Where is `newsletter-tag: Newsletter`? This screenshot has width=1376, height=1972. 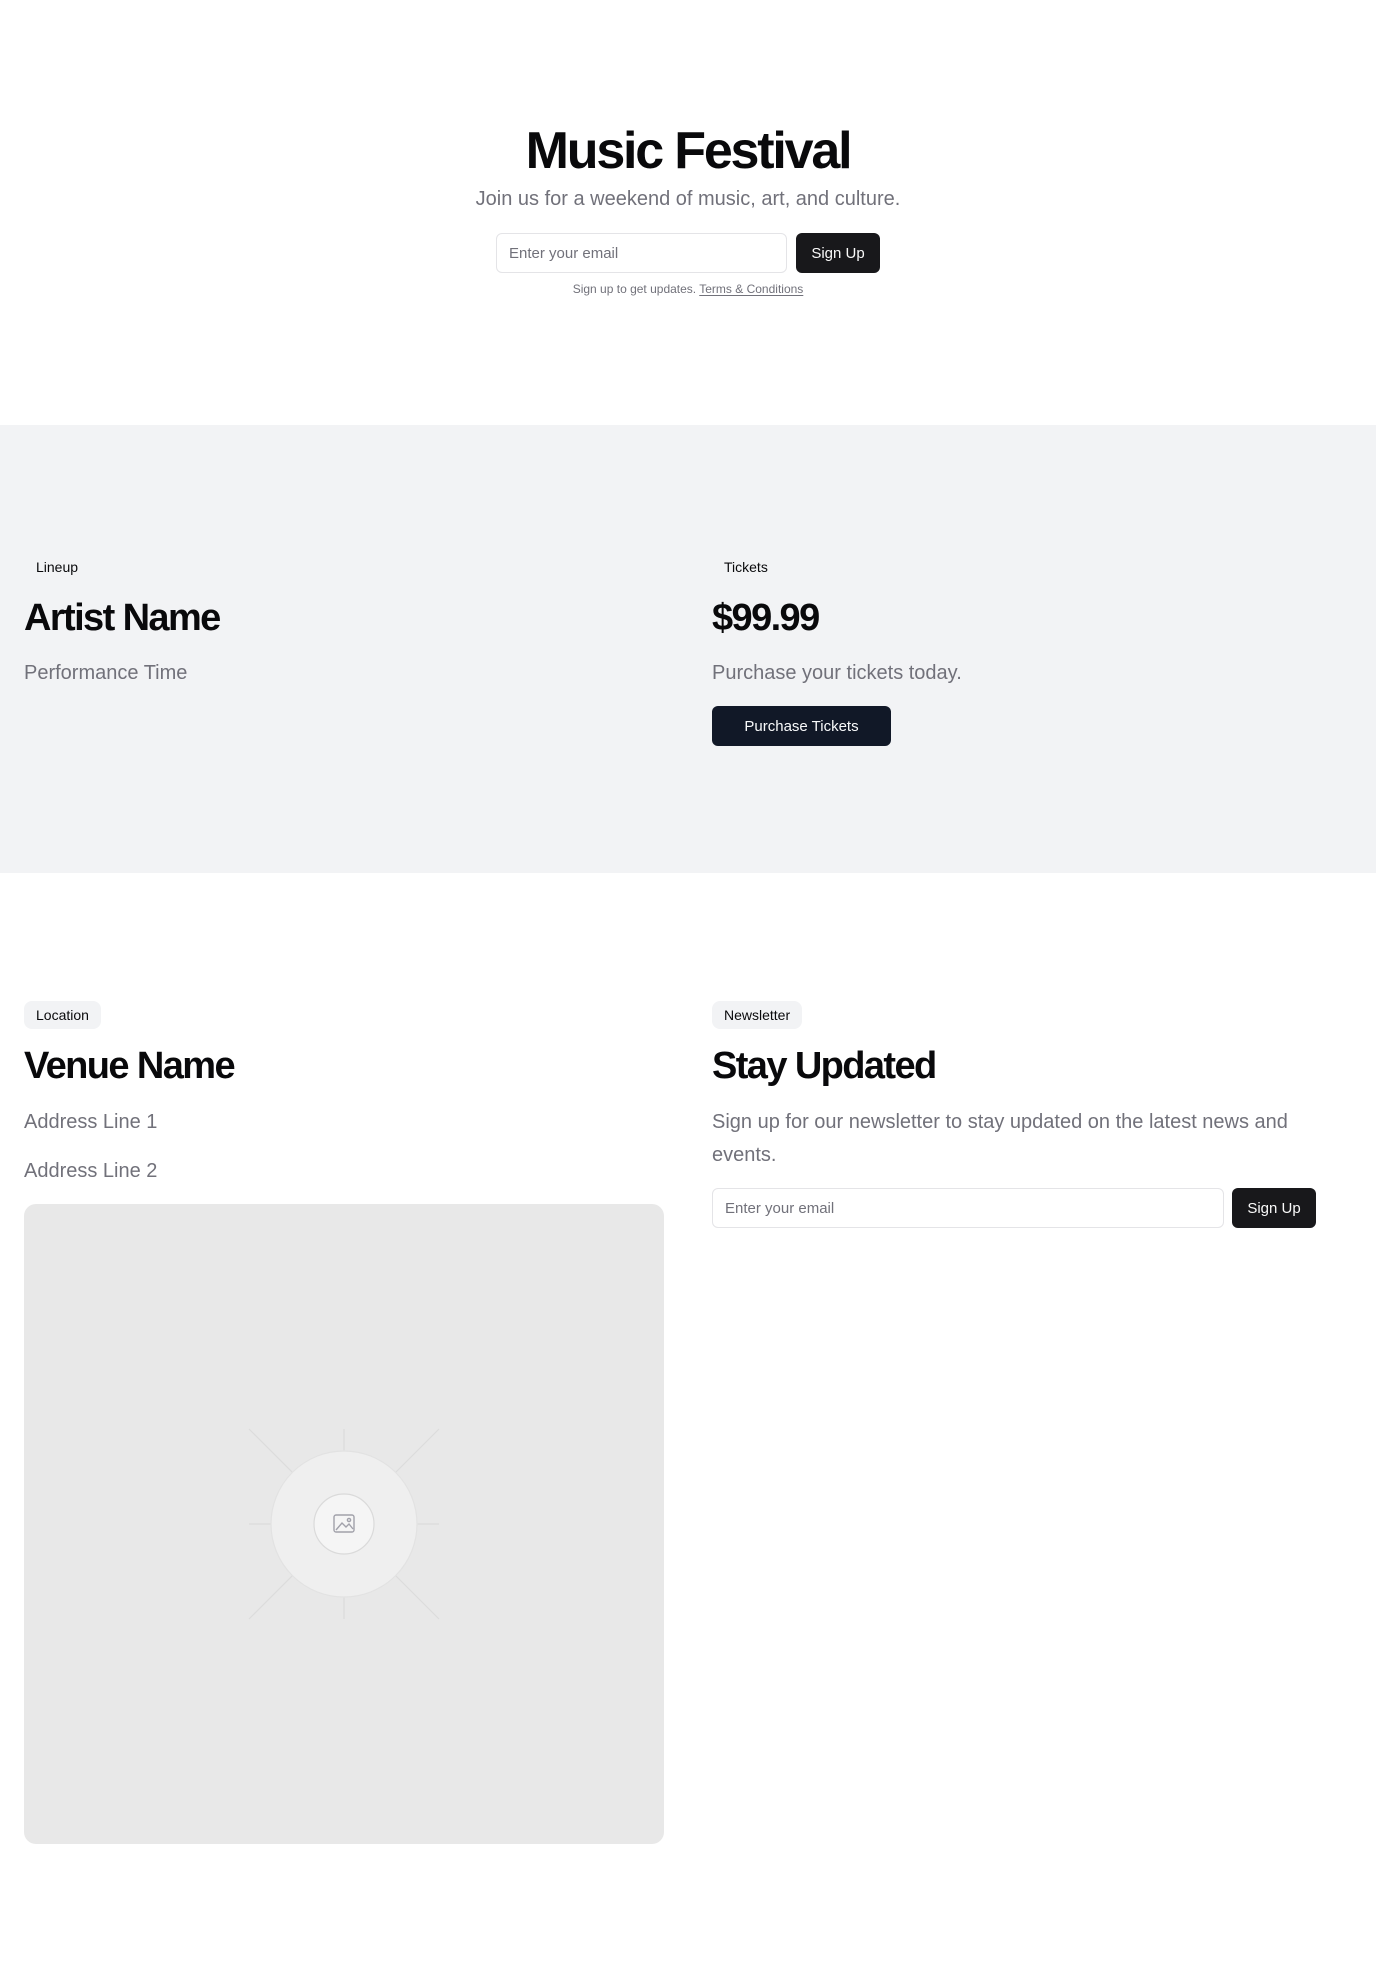 newsletter-tag: Newsletter is located at coordinates (757, 1015).